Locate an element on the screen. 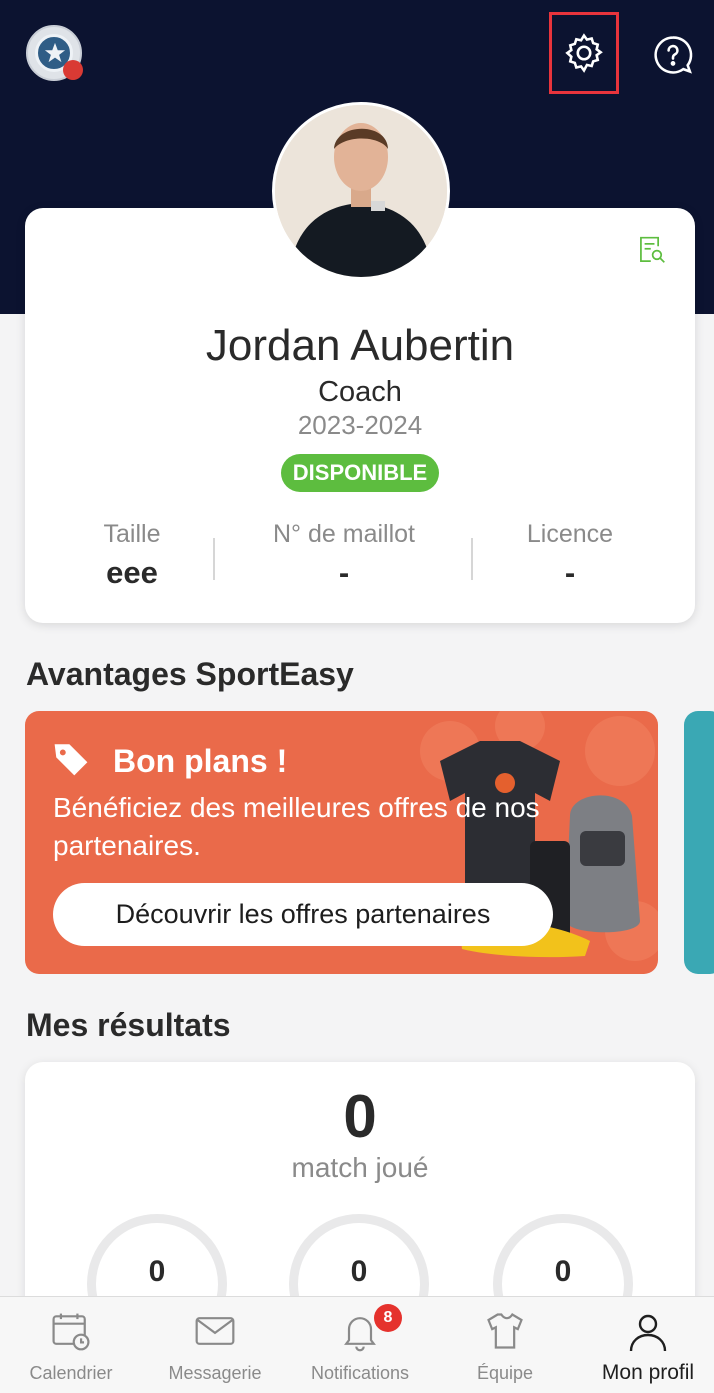  mail-icon is located at coordinates (215, 1333).